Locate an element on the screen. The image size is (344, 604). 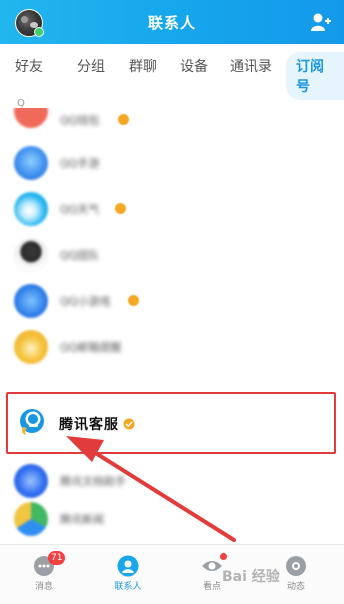
nav-messages: 71 消息 is located at coordinates (44, 574).